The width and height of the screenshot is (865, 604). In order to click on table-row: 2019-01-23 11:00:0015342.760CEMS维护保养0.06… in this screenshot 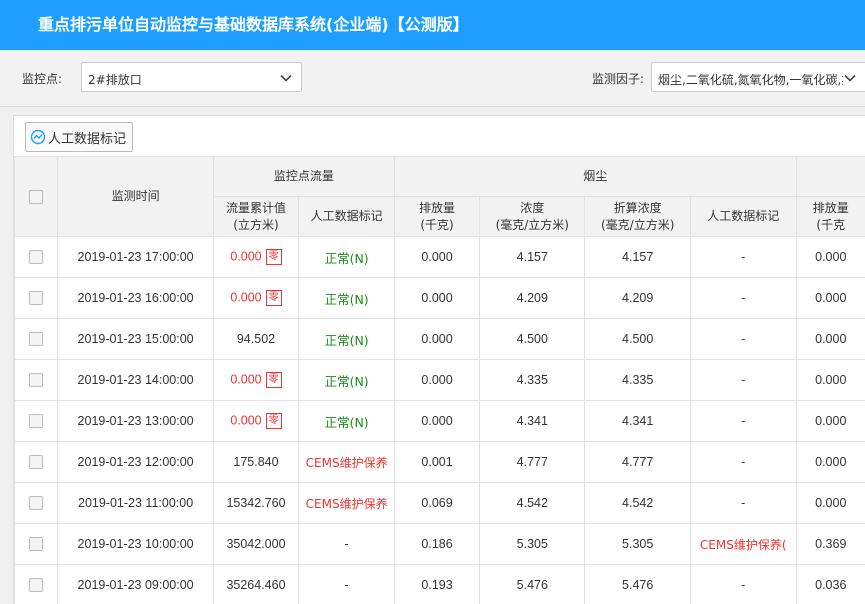, I will do `click(440, 503)`.